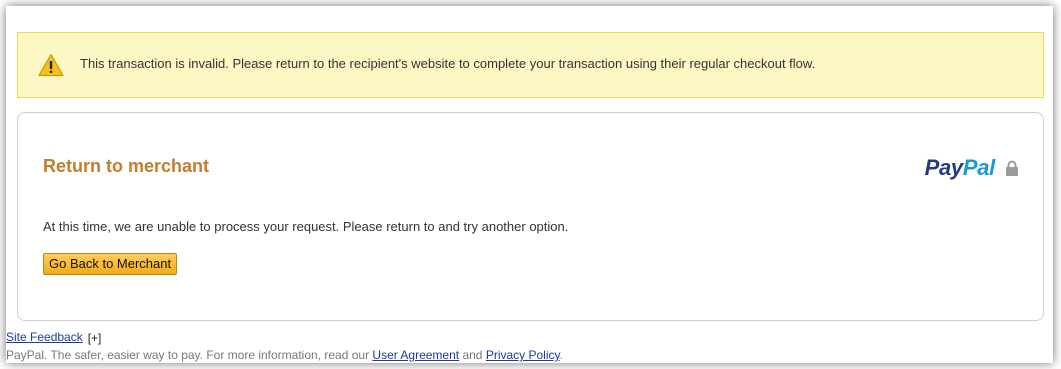 The image size is (1061, 369). Describe the element at coordinates (472, 355) in the screenshot. I see `legal-and: and` at that location.